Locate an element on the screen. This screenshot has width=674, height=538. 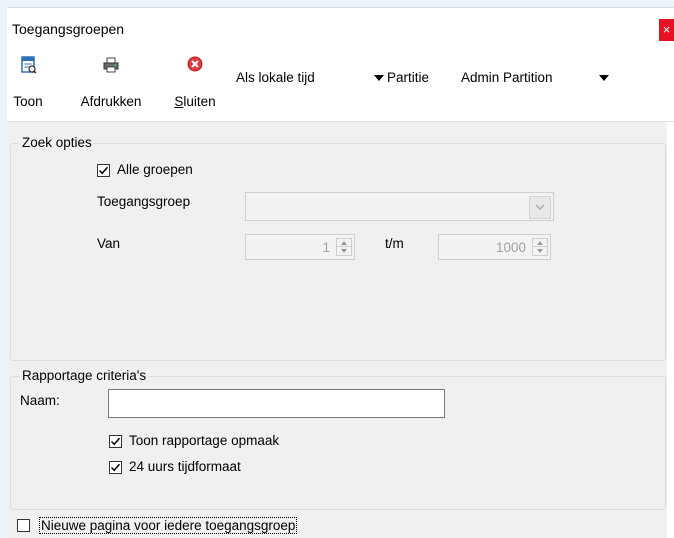
tijdformaat-checkbox is located at coordinates (115, 467).